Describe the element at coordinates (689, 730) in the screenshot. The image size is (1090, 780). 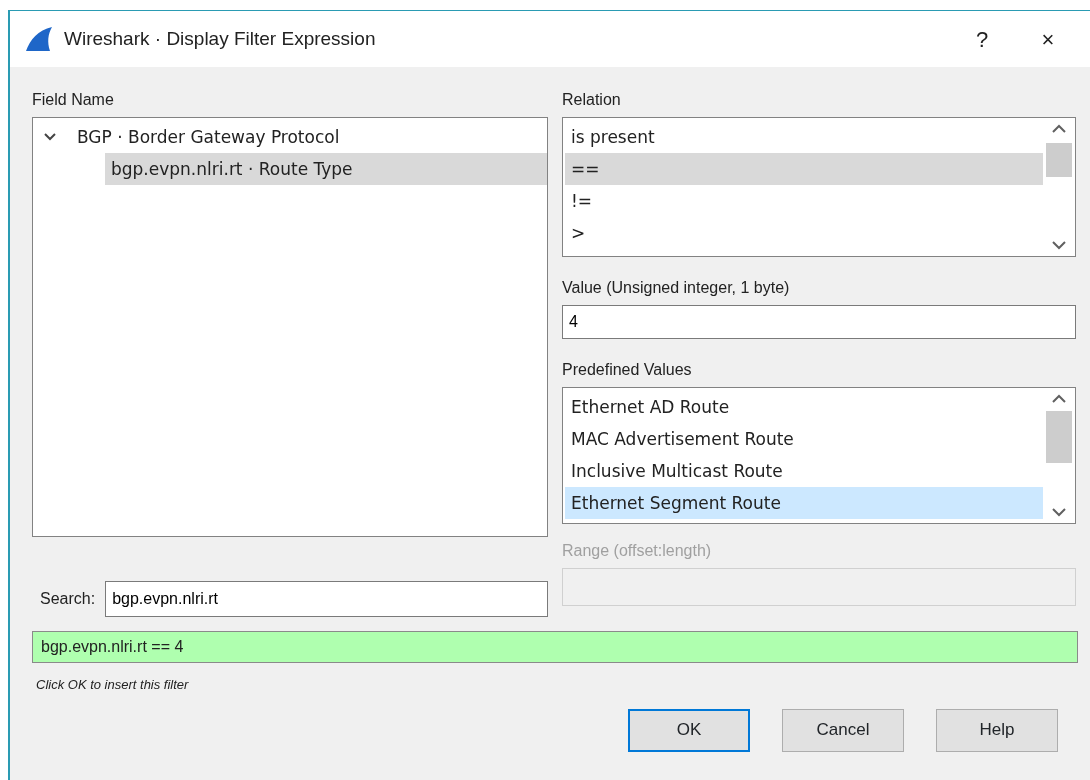
I see `dialog-button: OK` at that location.